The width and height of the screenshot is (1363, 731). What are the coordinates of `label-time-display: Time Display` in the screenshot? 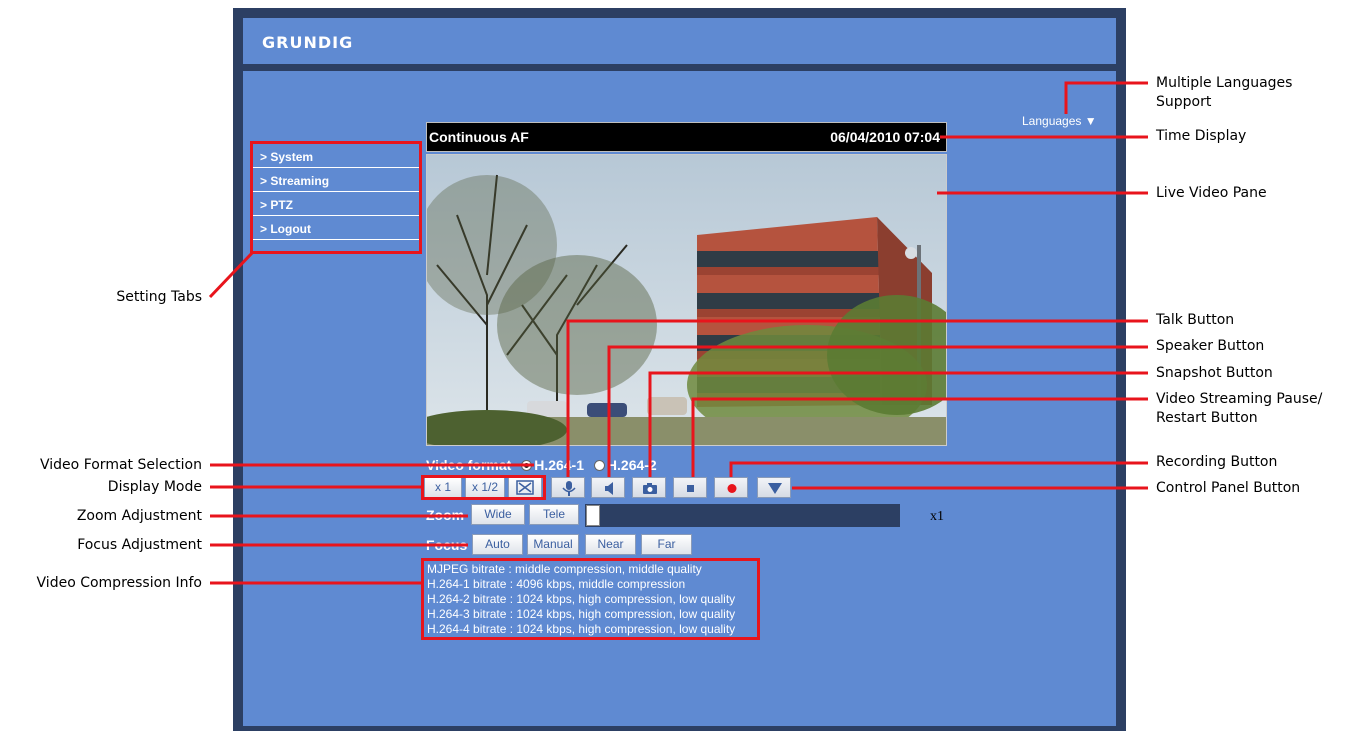 It's located at (1201, 136).